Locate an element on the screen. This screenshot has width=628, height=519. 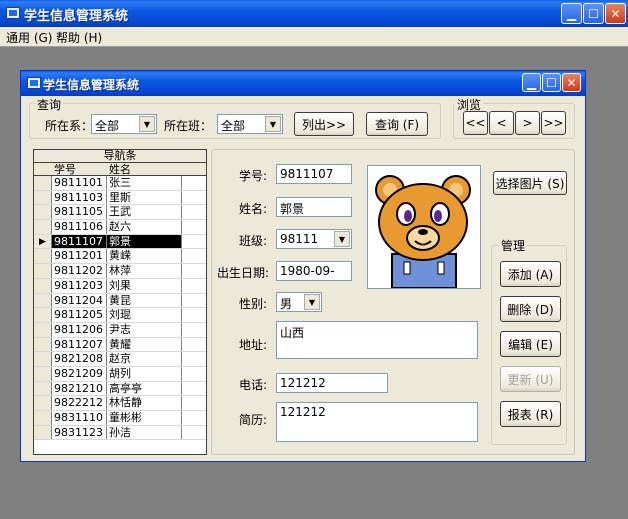
grid-cell-id: 9811107 is located at coordinates (79, 241).